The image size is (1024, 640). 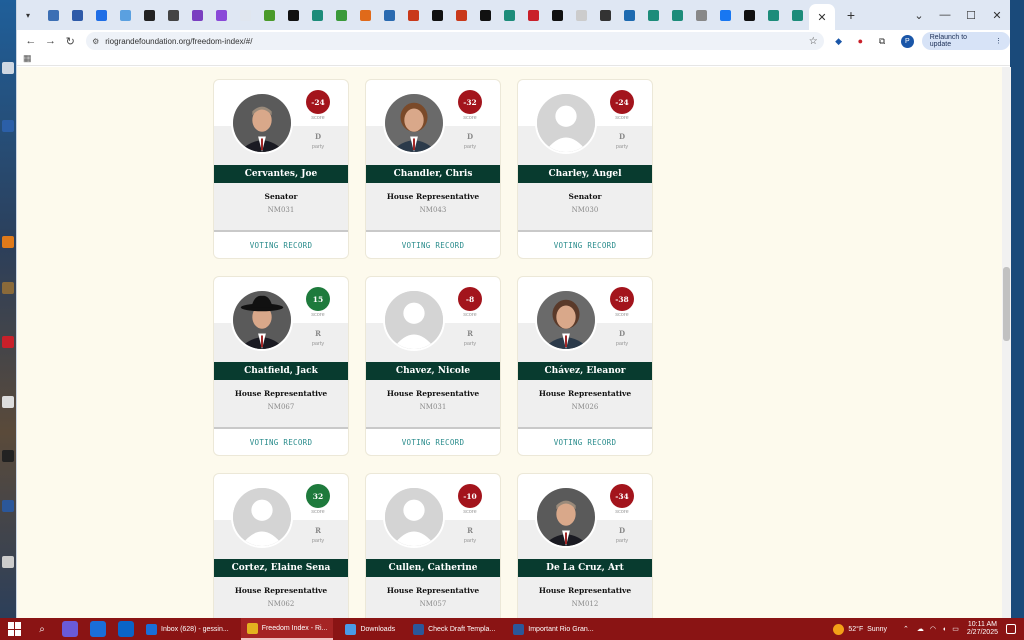 I want to click on tab-search-button: ▾, so click(x=28, y=15).